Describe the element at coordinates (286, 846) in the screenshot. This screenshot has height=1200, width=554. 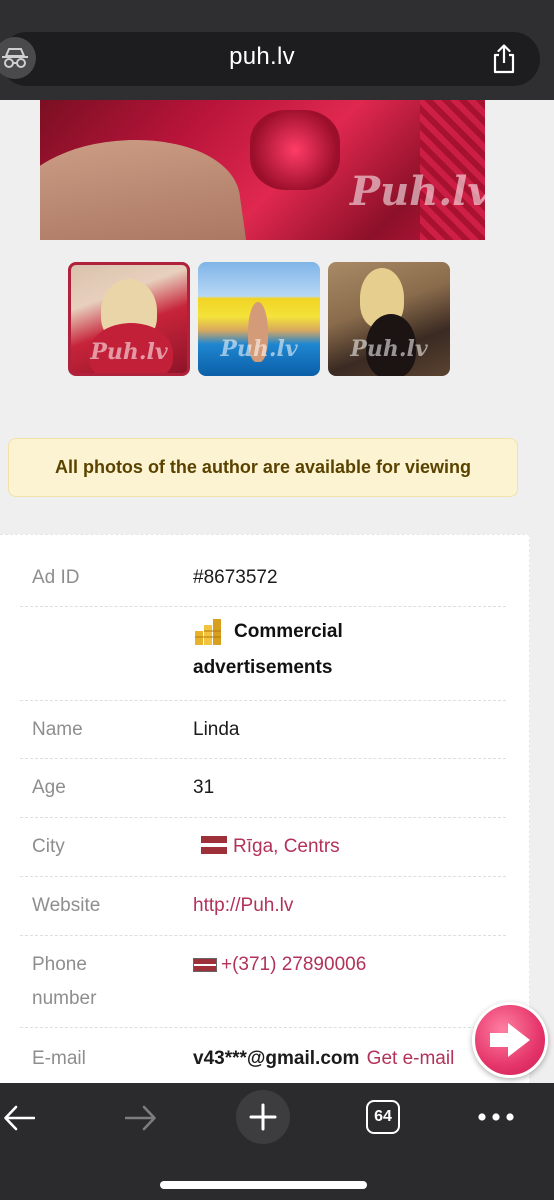
I see `city-value: Rīga, Centrs` at that location.